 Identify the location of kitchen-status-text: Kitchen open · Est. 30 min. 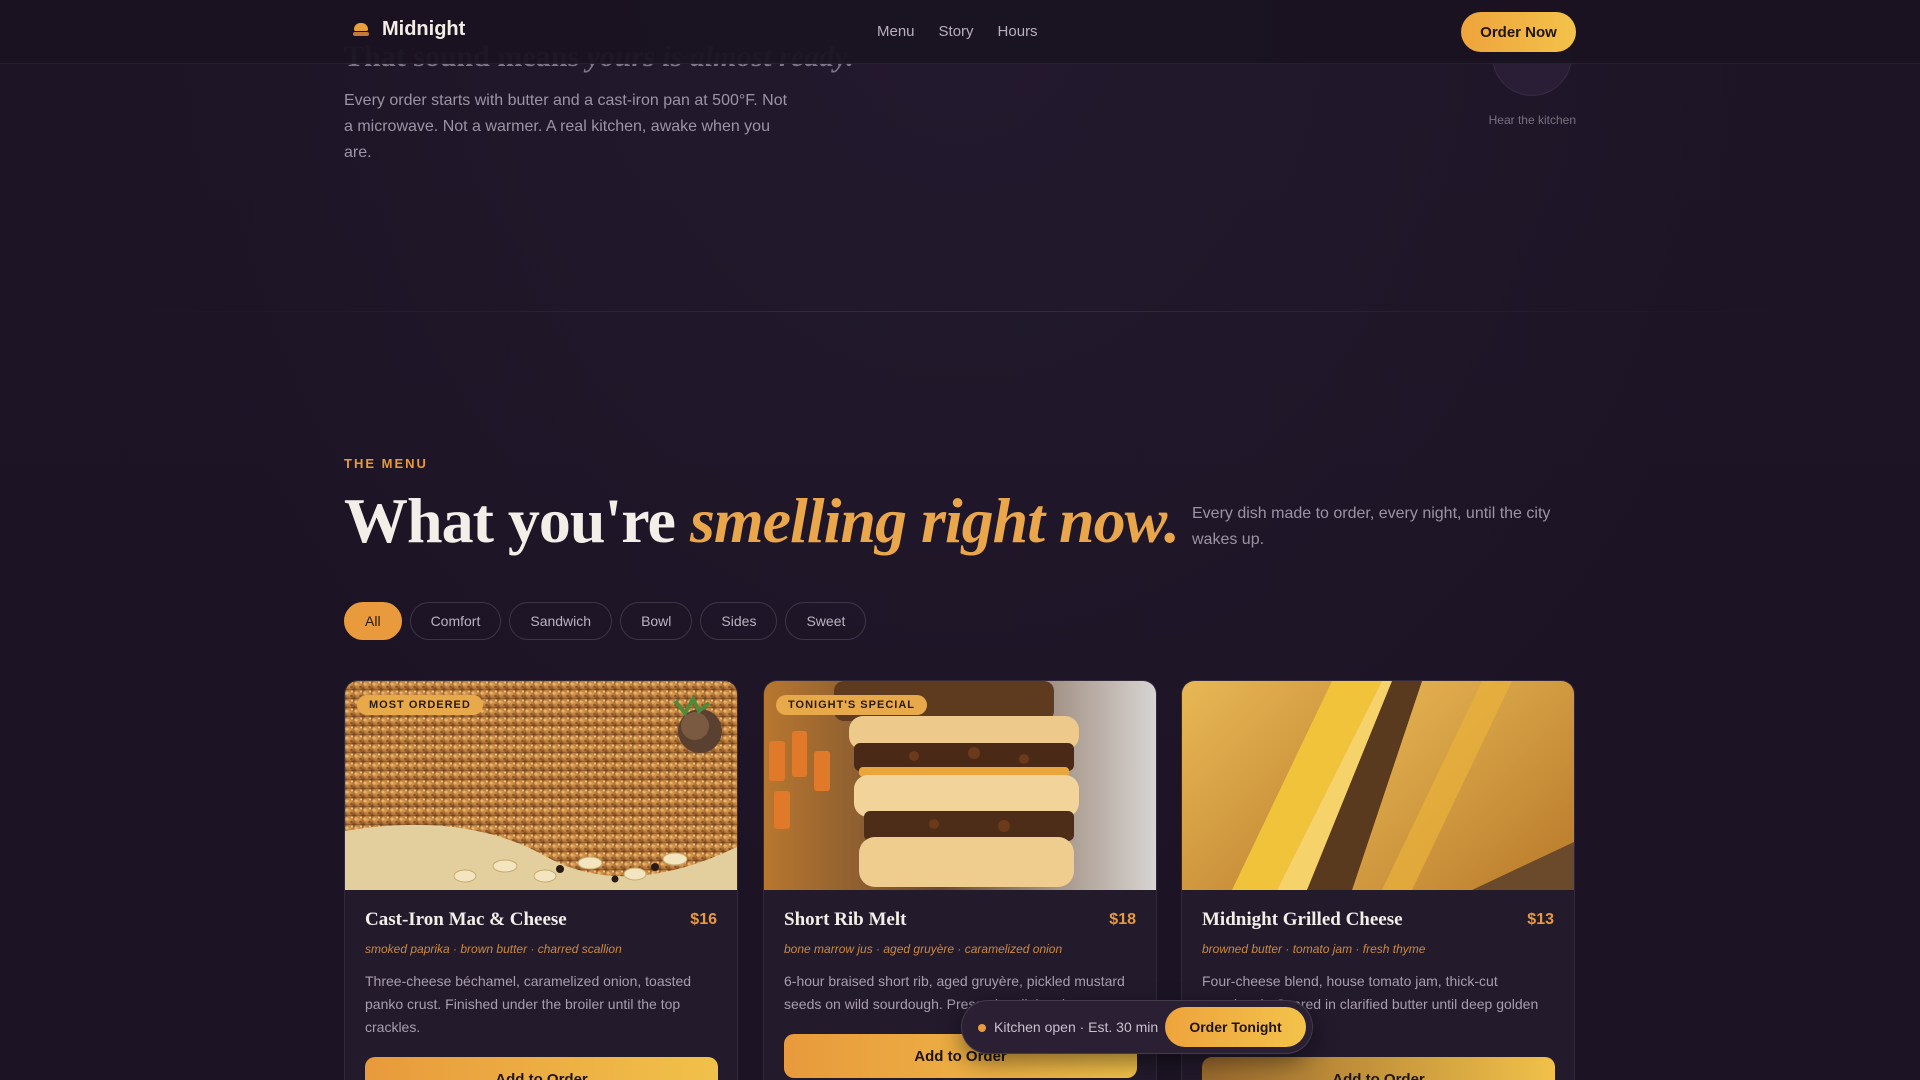
(1076, 1027).